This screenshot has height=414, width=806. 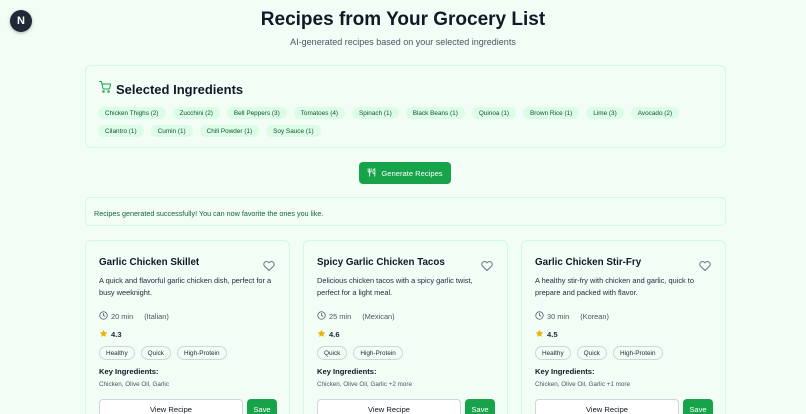 What do you see at coordinates (171, 131) in the screenshot?
I see `ingredient-chip: Cumin (1)` at bounding box center [171, 131].